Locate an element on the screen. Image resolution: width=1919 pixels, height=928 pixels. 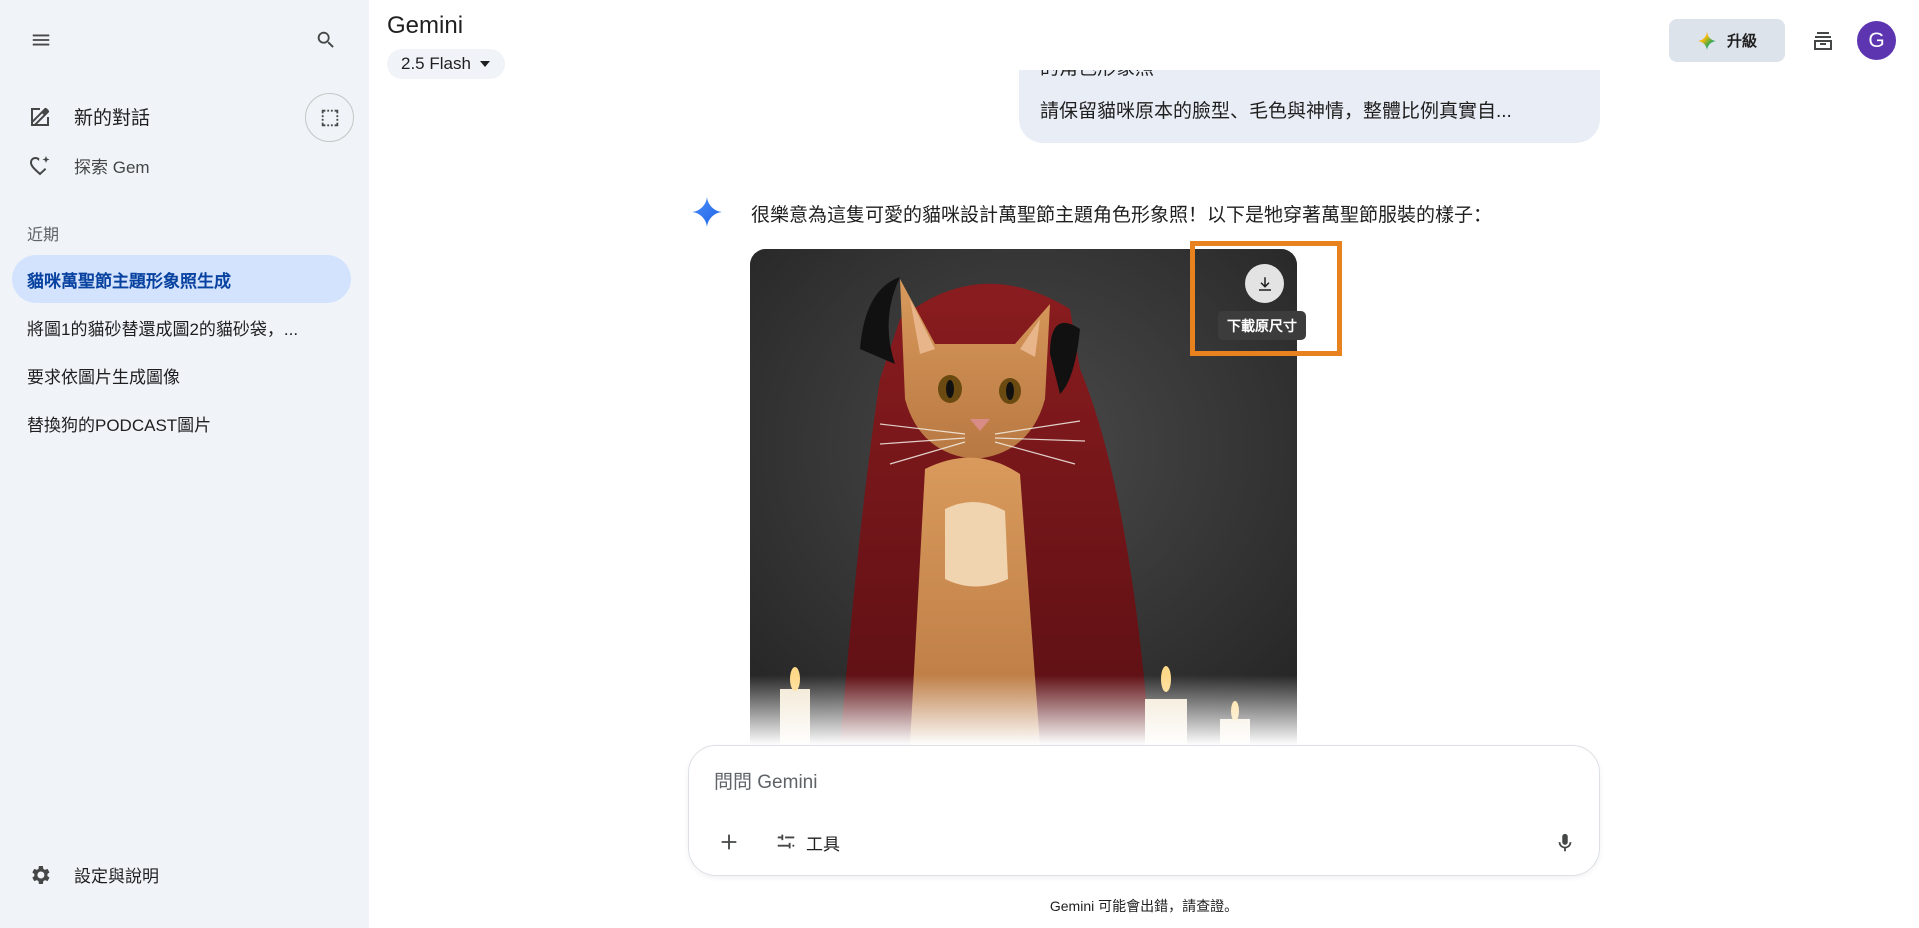
tools-label: 工具 is located at coordinates (823, 844).